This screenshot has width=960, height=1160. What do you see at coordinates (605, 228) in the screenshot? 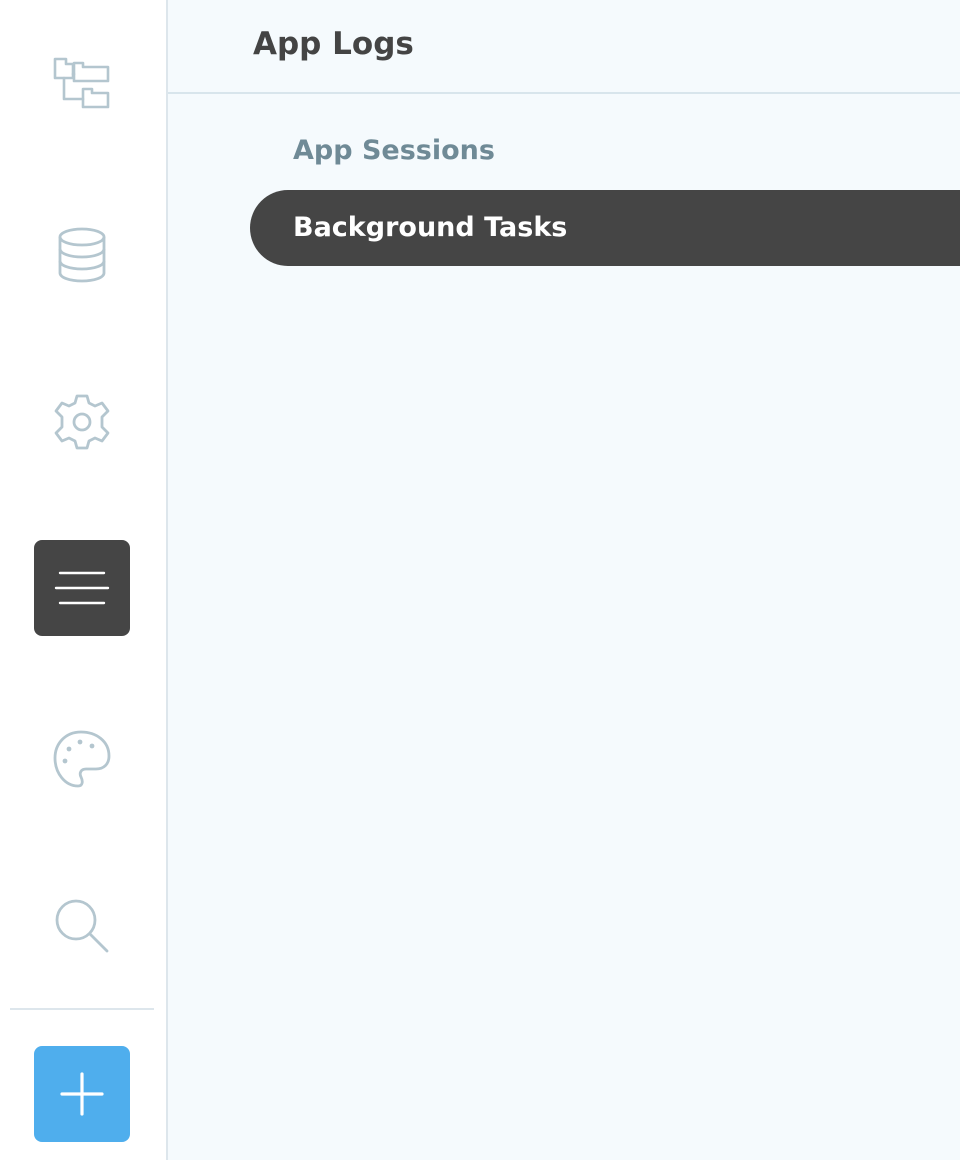
I see `log-item-background-tasks: Background Tasks` at bounding box center [605, 228].